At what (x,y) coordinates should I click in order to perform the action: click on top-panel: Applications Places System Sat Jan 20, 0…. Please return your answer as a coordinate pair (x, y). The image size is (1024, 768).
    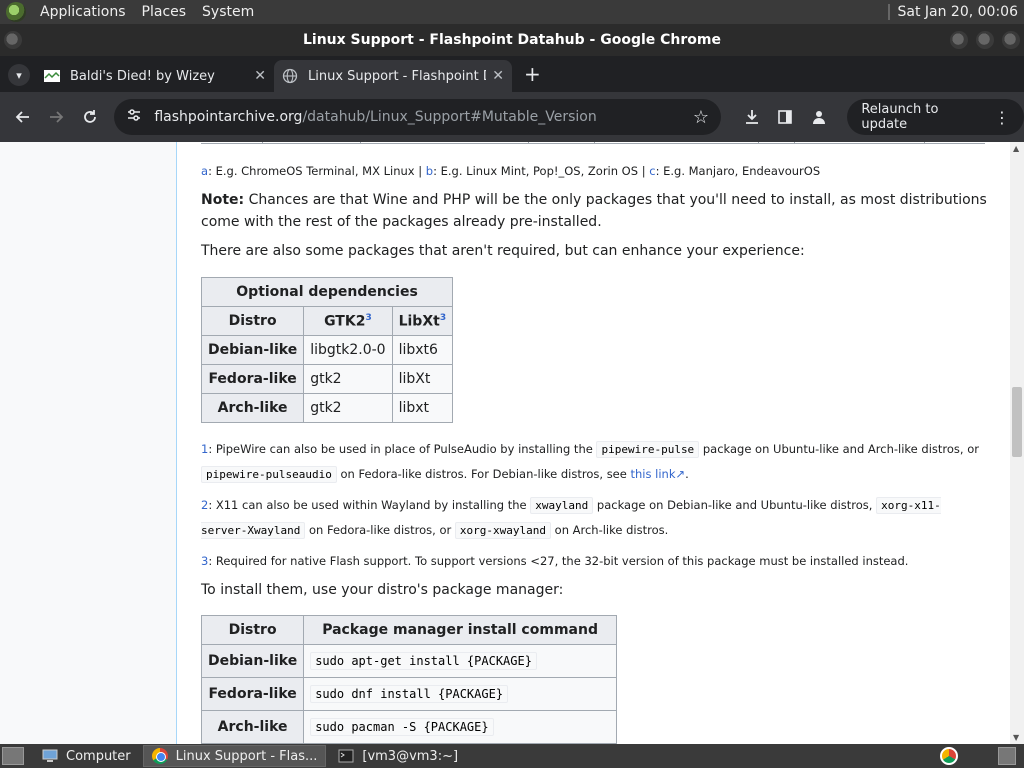
    Looking at the image, I should click on (512, 12).